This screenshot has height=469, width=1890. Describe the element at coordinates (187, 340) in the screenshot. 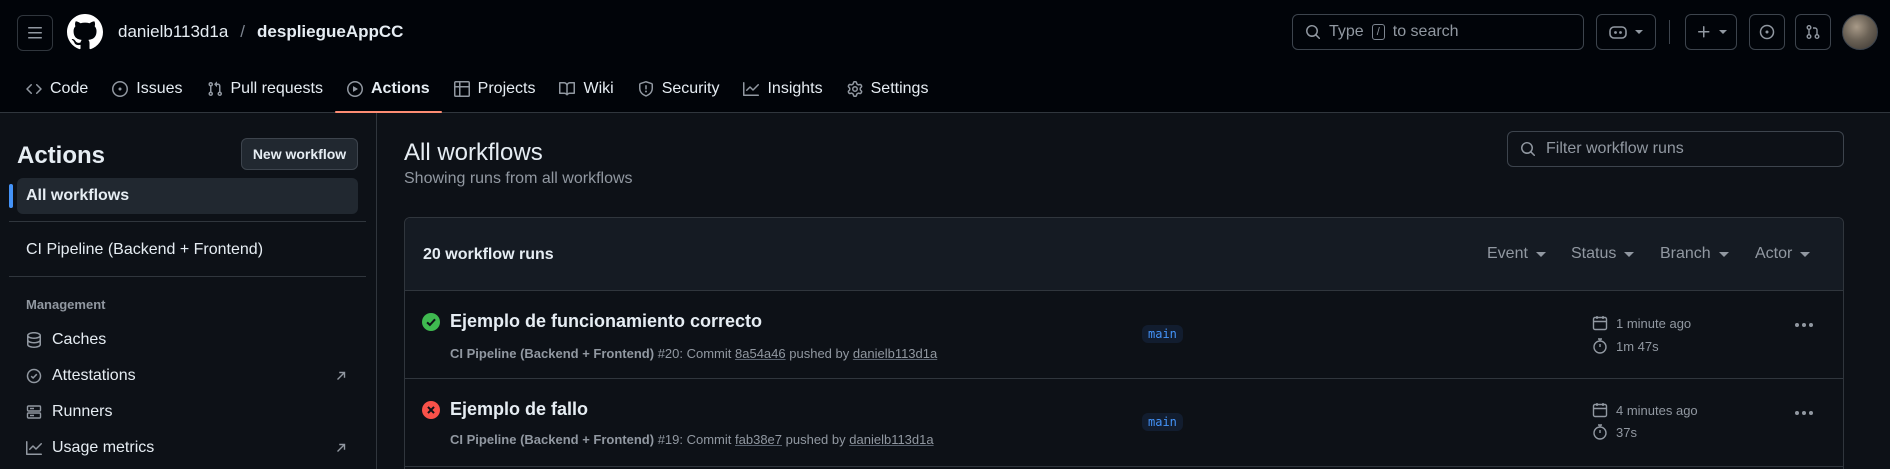

I see `sidebar-item-caches: Caches` at that location.